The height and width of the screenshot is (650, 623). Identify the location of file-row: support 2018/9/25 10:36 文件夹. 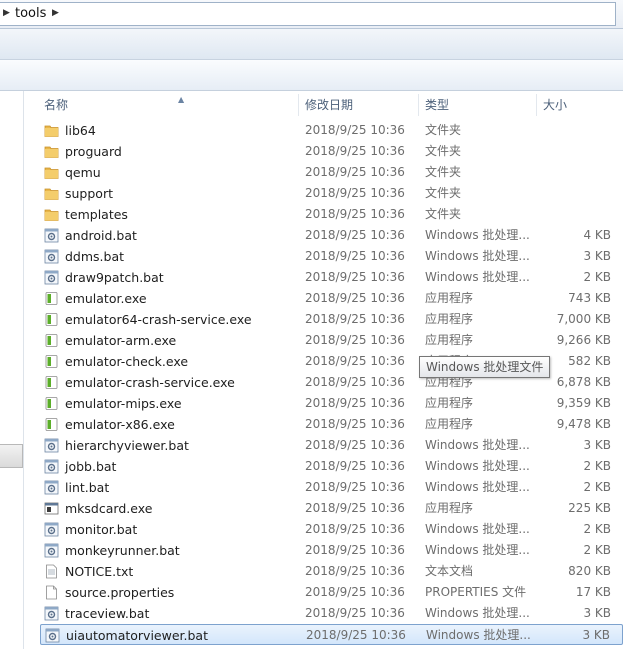
(331, 193).